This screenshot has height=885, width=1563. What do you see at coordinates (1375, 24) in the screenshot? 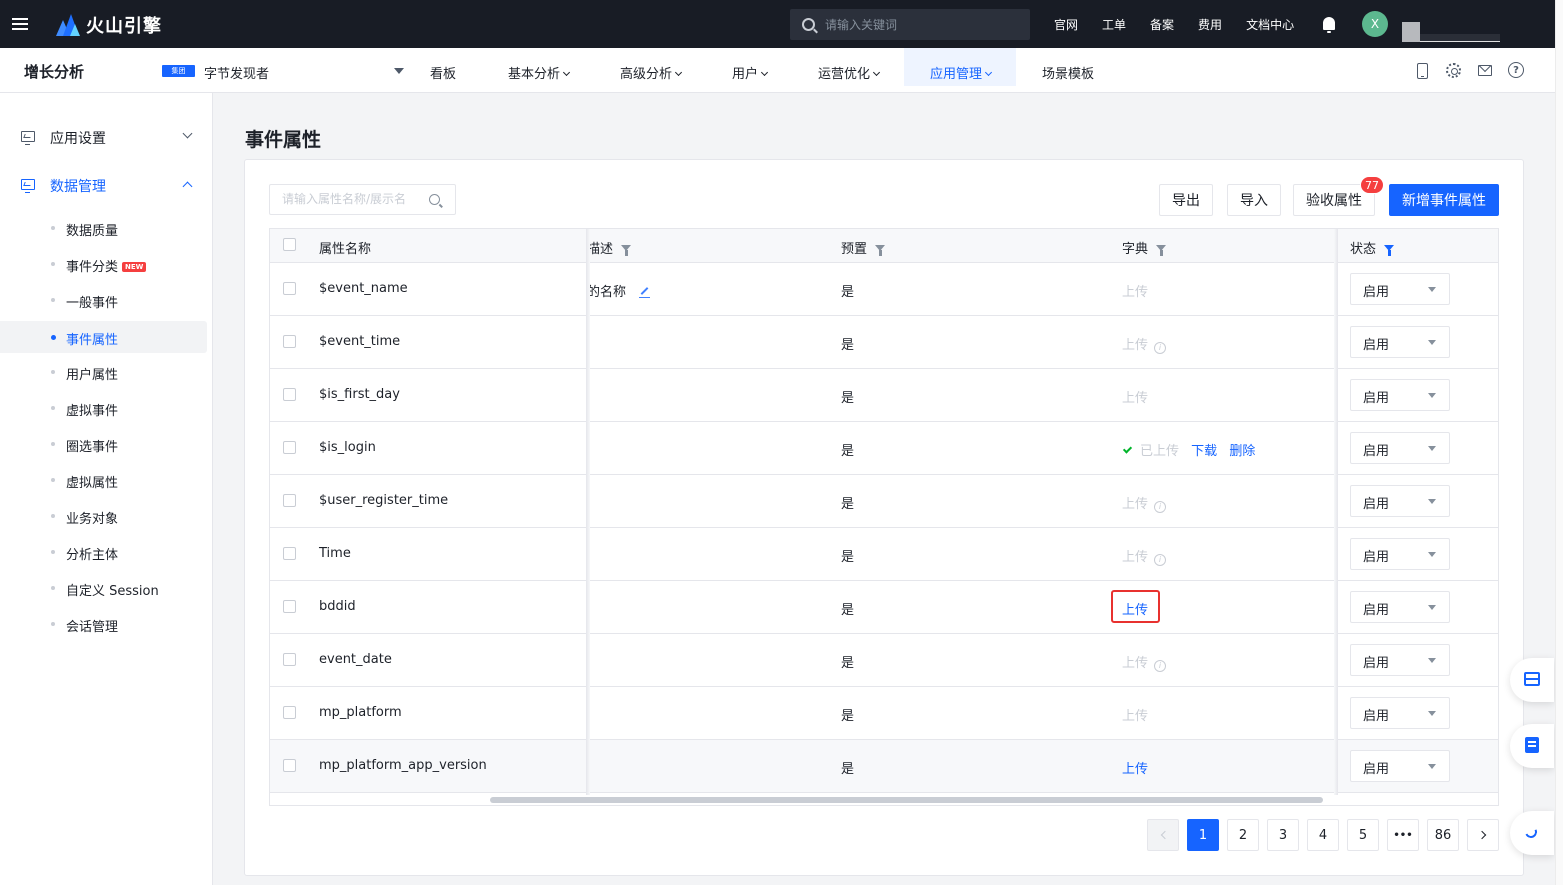
I see `avatar: X` at bounding box center [1375, 24].